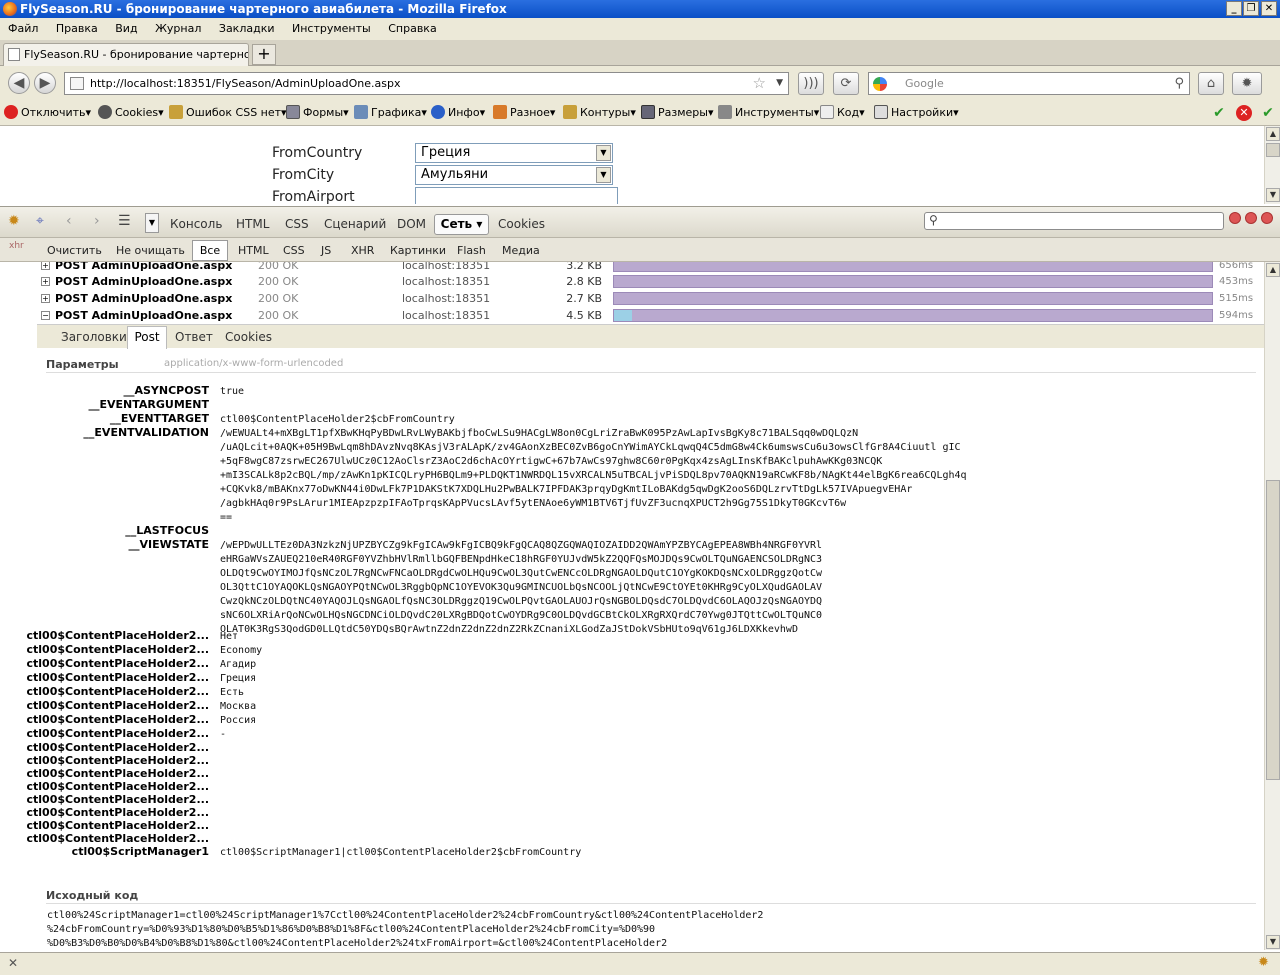 The image size is (1280, 975). Describe the element at coordinates (779, 83) in the screenshot. I see `url-dropdown-icon: ▼` at that location.